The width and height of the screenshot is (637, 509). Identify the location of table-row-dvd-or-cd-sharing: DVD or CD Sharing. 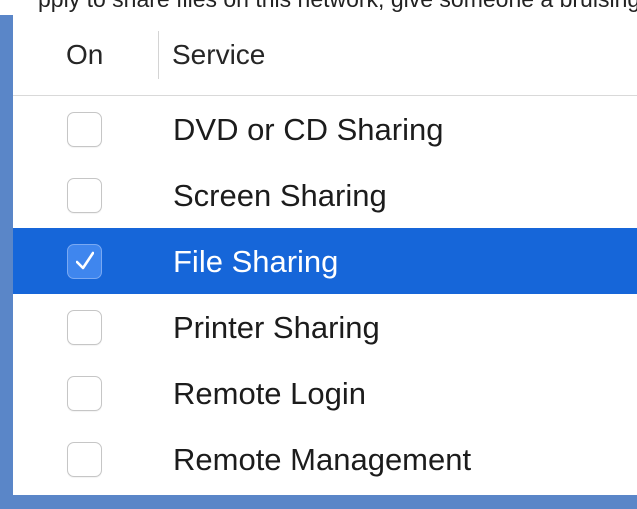
(325, 129).